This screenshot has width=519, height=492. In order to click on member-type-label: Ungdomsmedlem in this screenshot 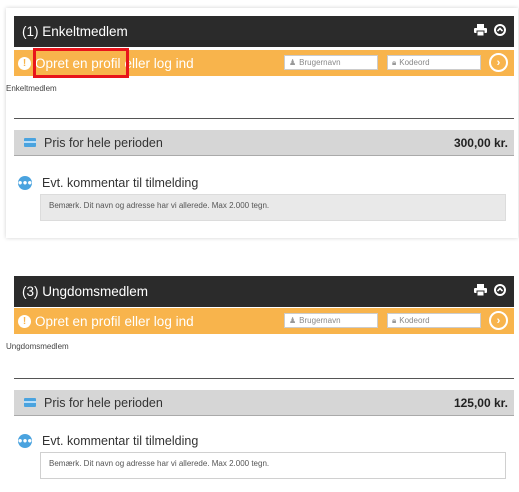, I will do `click(37, 346)`.